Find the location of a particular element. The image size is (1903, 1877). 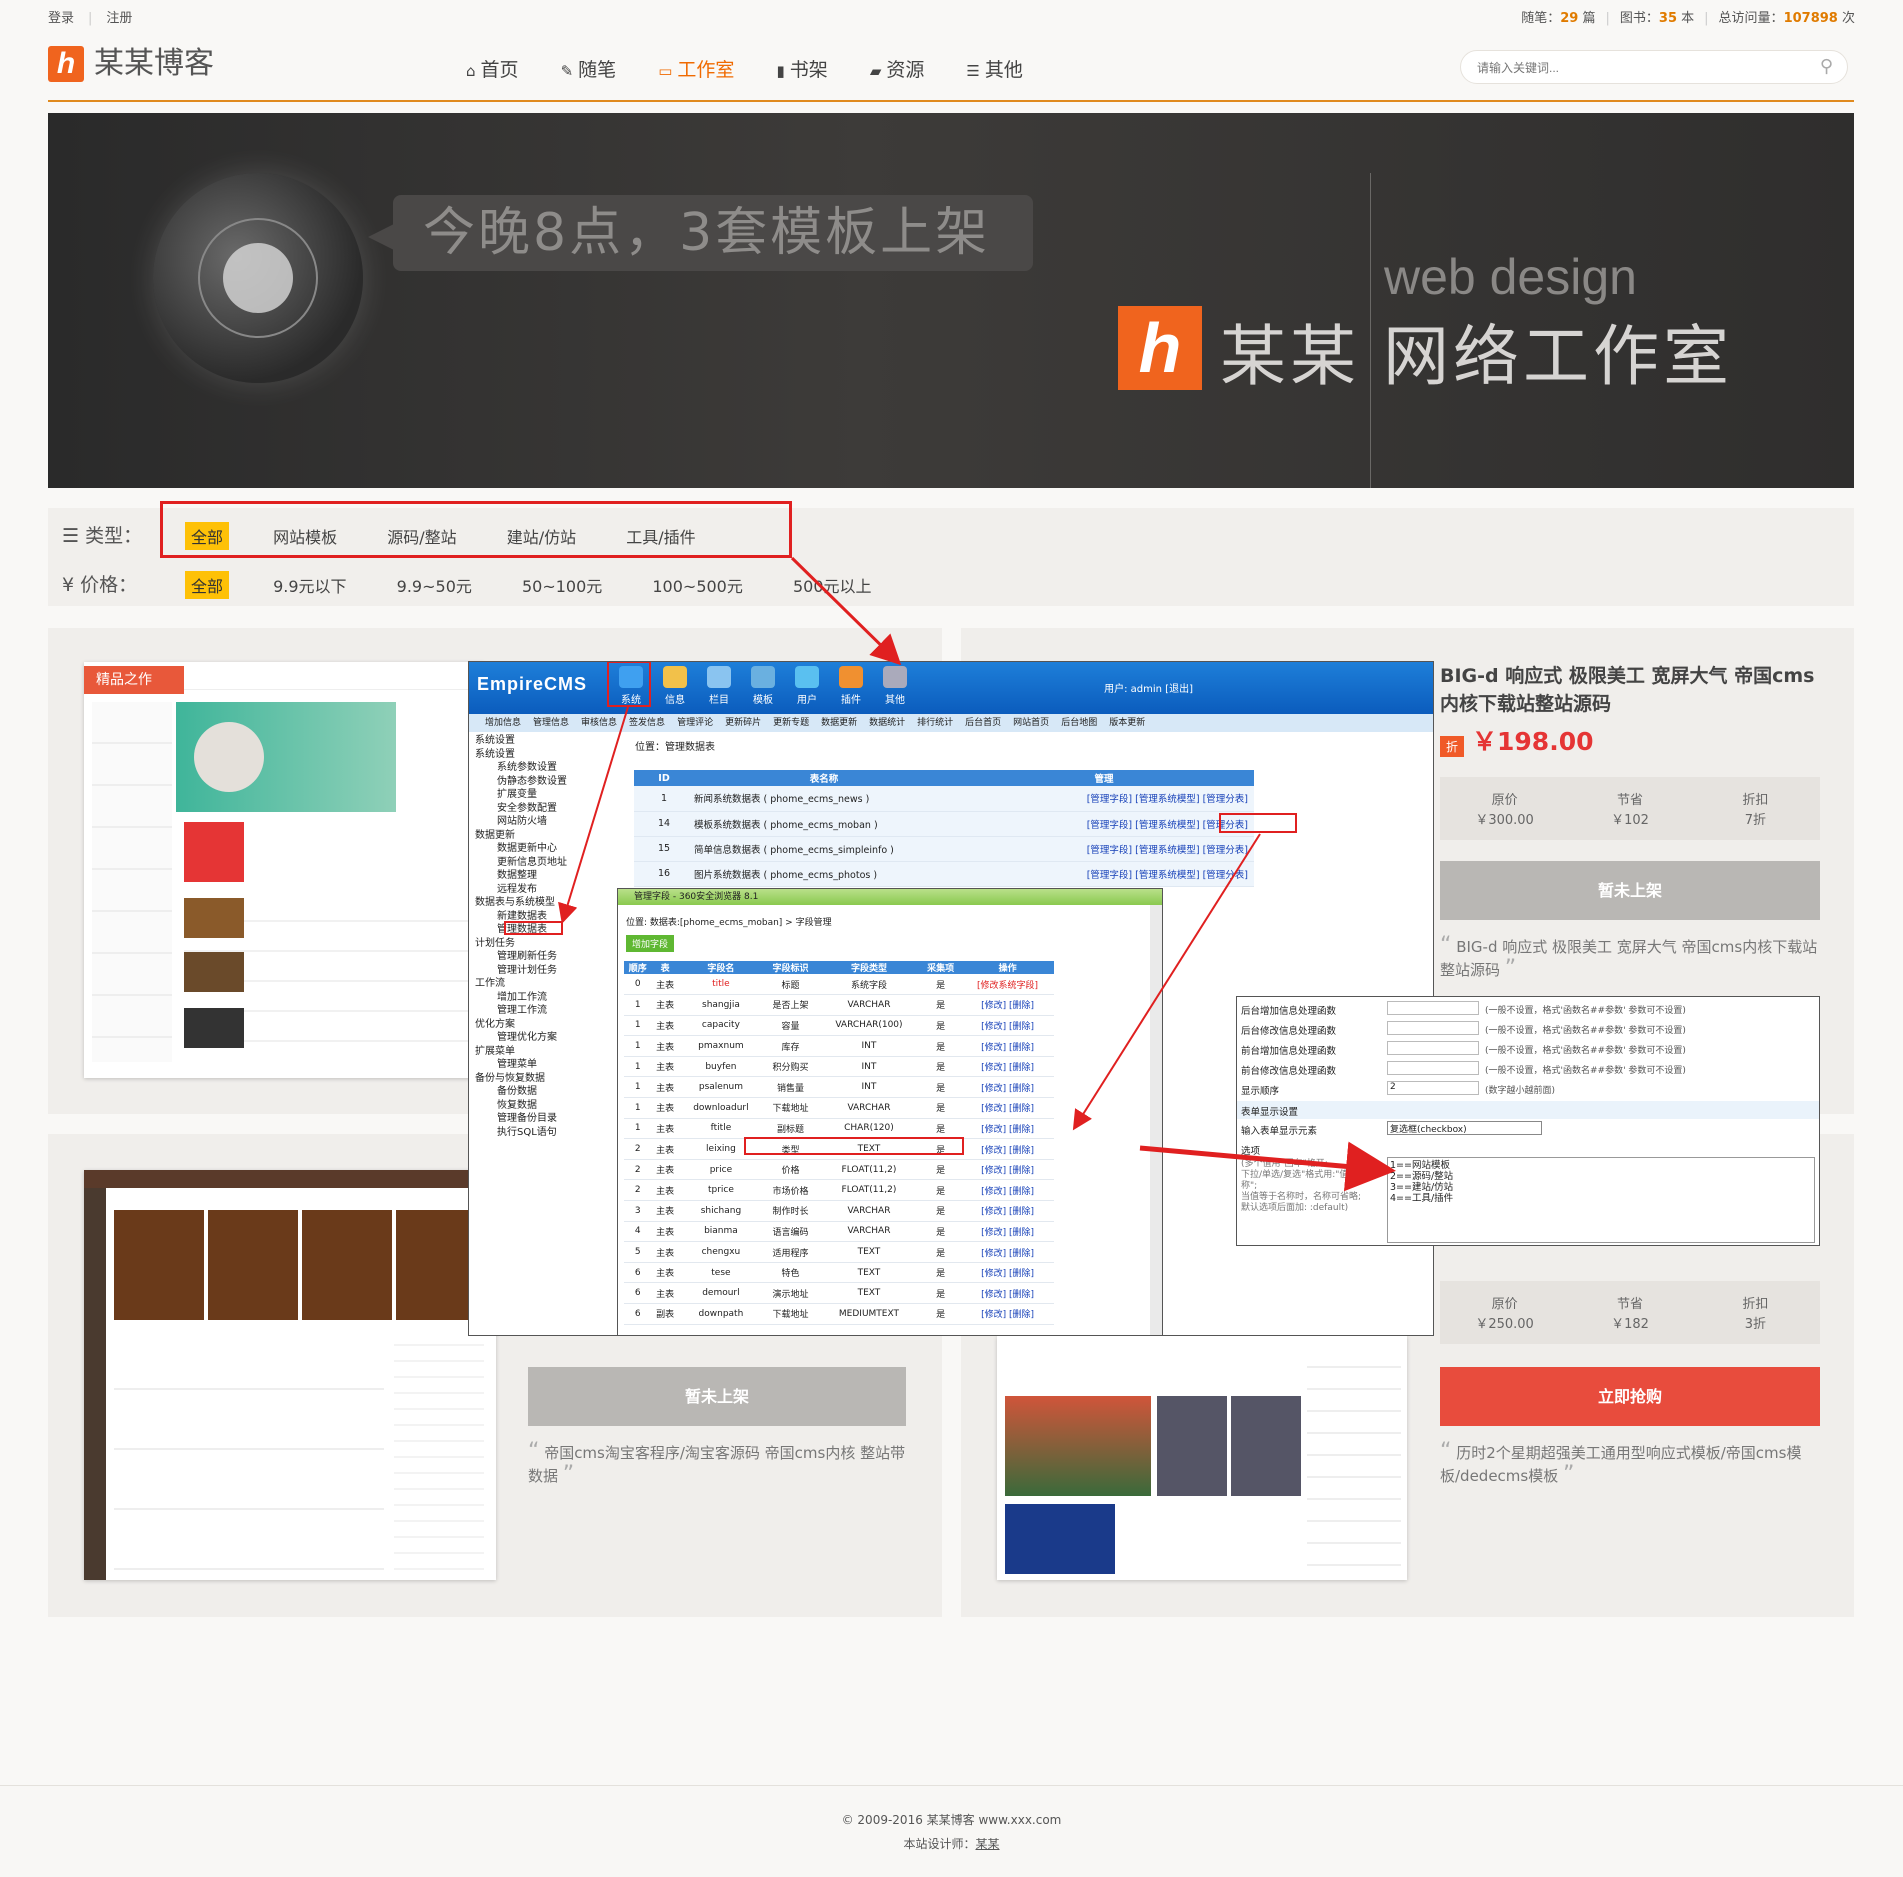

annotation-arrows is located at coordinates (977, 874).